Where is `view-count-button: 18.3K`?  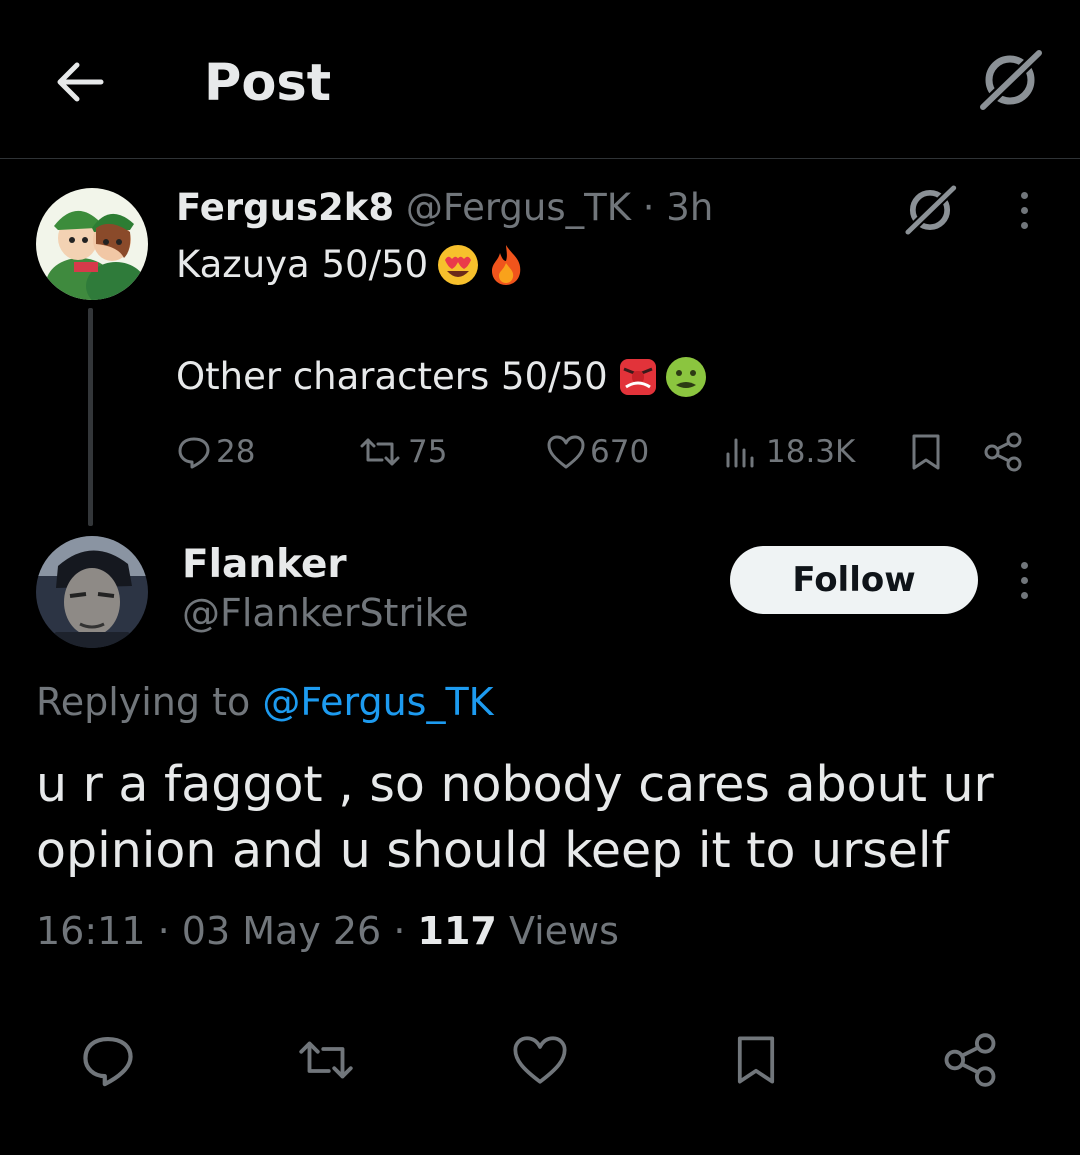 view-count-button: 18.3K is located at coordinates (788, 452).